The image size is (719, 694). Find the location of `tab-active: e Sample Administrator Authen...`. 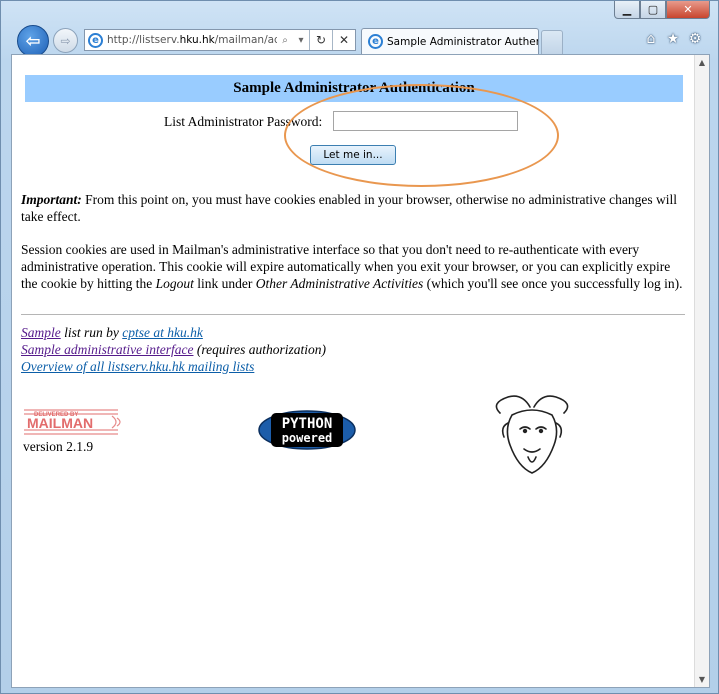

tab-active: e Sample Administrator Authen... is located at coordinates (450, 41).